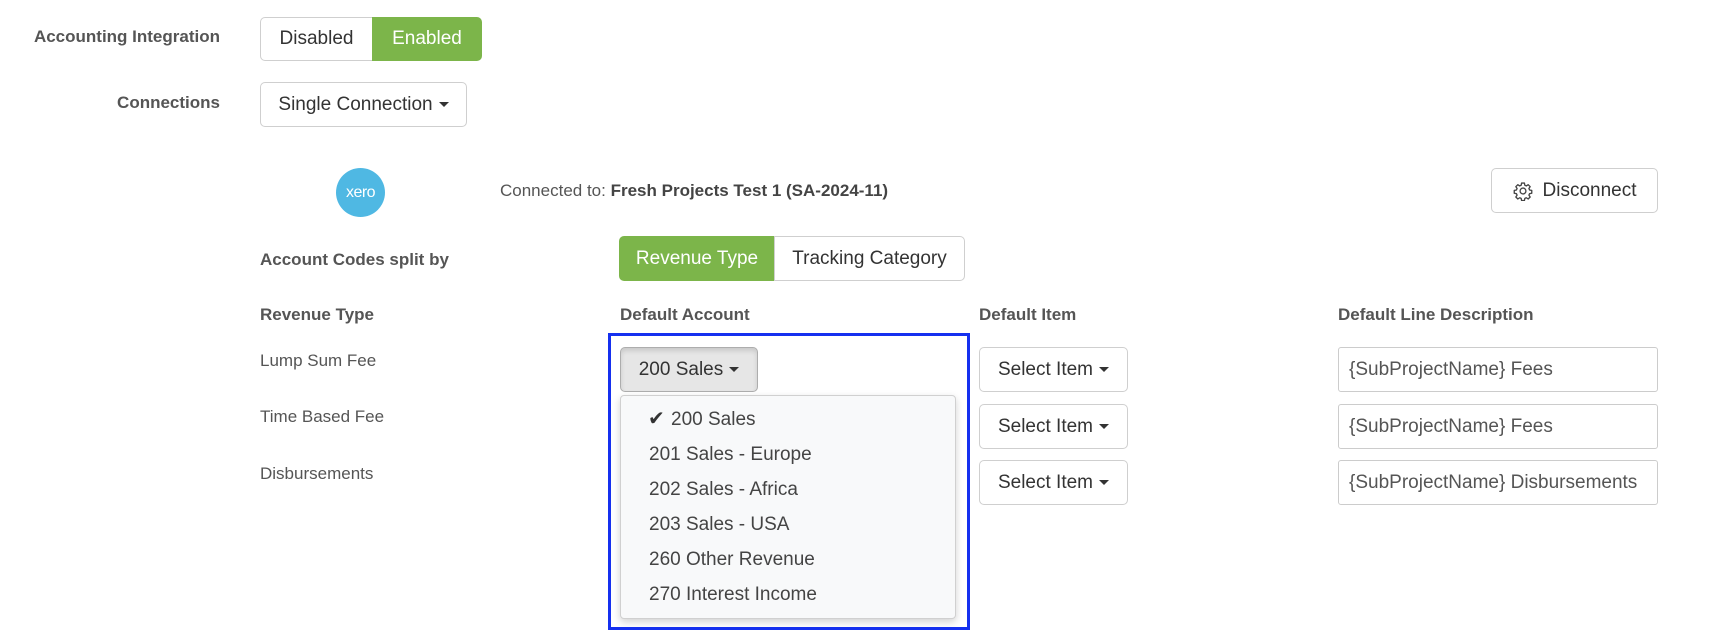 The height and width of the screenshot is (640, 1728). I want to click on header-default-item: Default Item, so click(1028, 314).